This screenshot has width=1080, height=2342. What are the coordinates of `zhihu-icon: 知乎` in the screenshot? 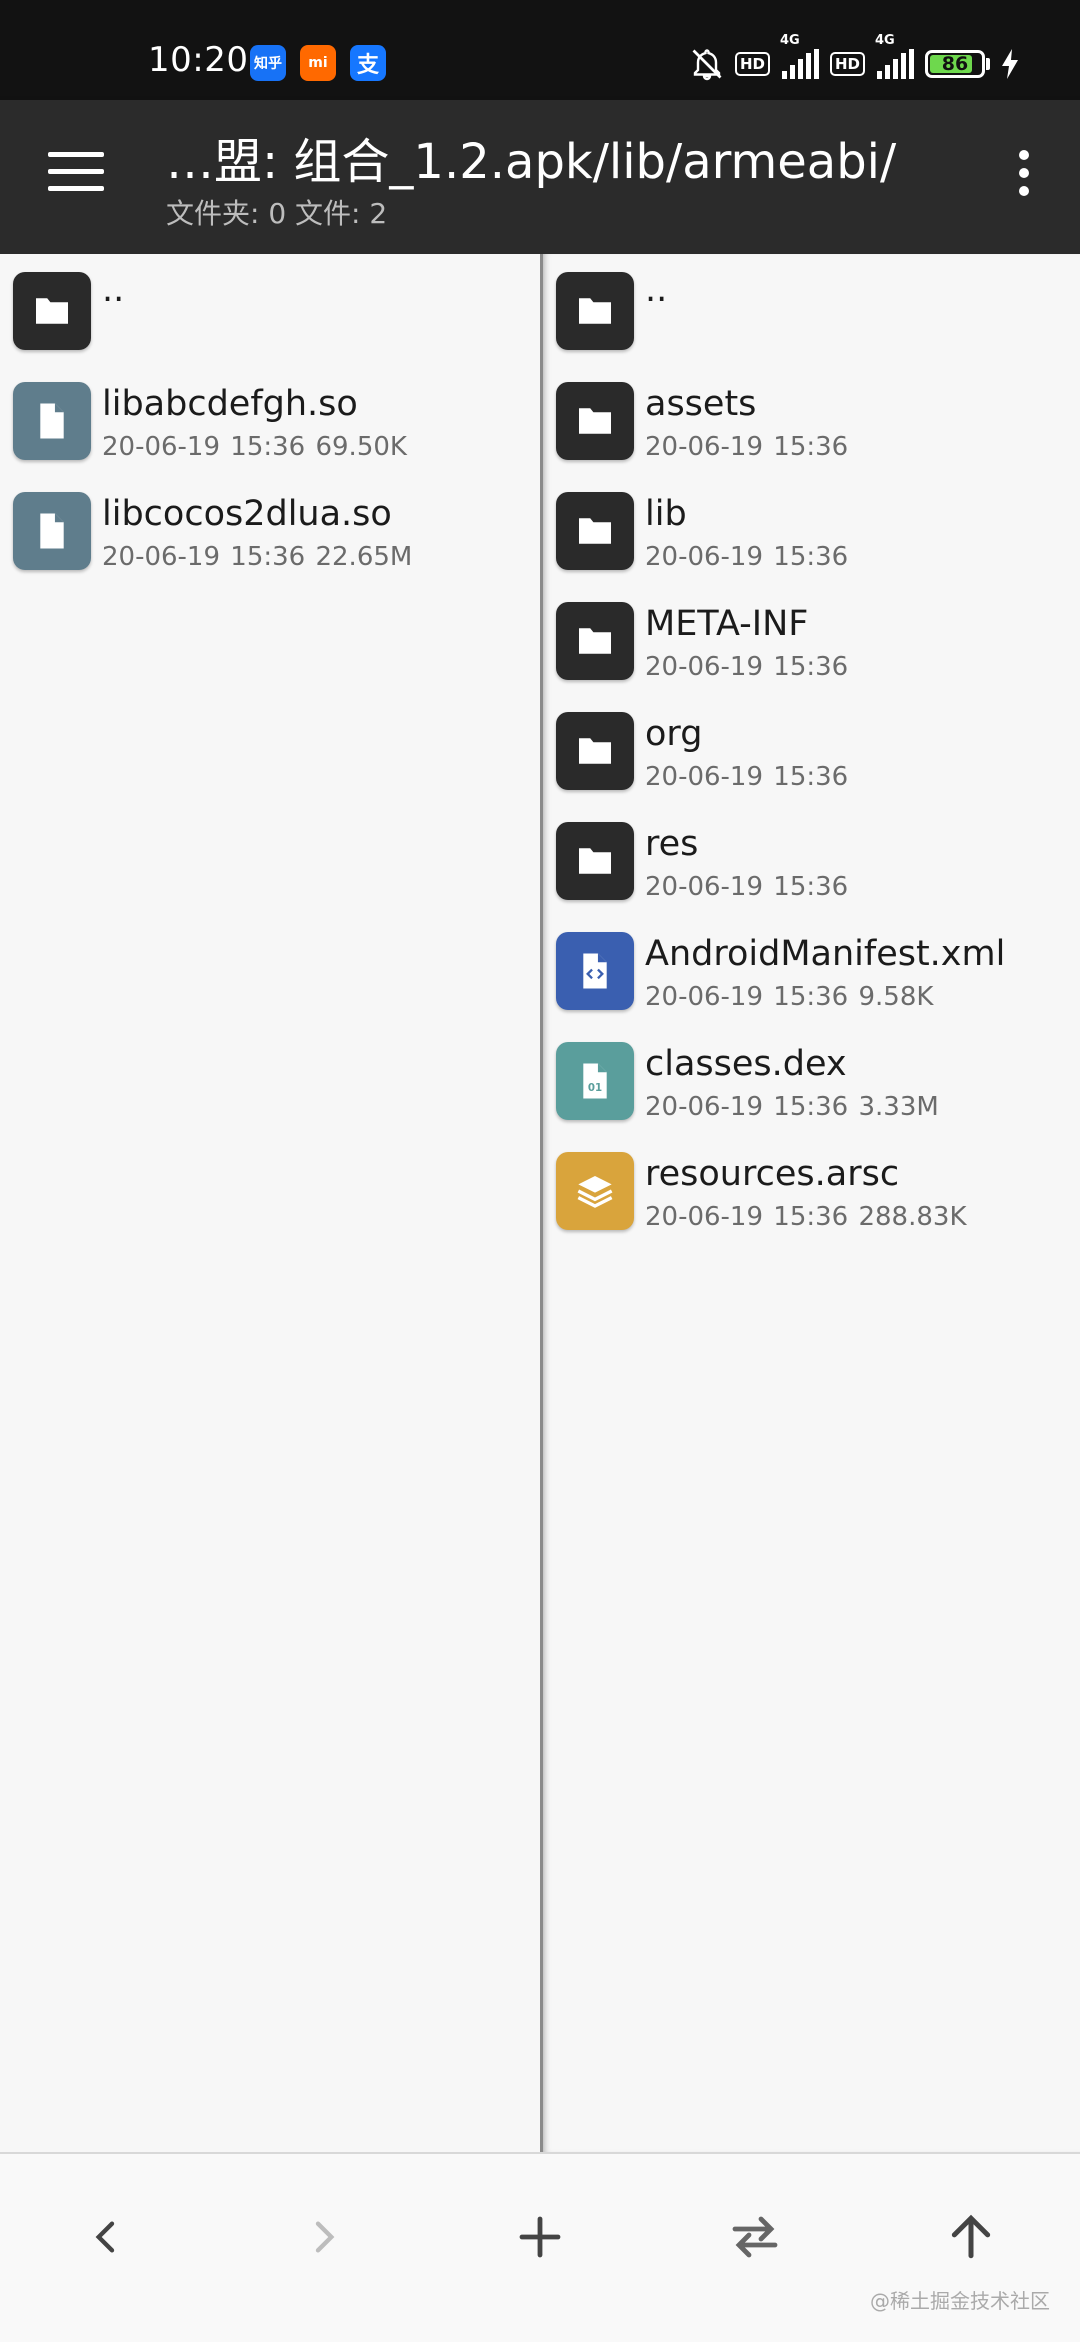 It's located at (268, 63).